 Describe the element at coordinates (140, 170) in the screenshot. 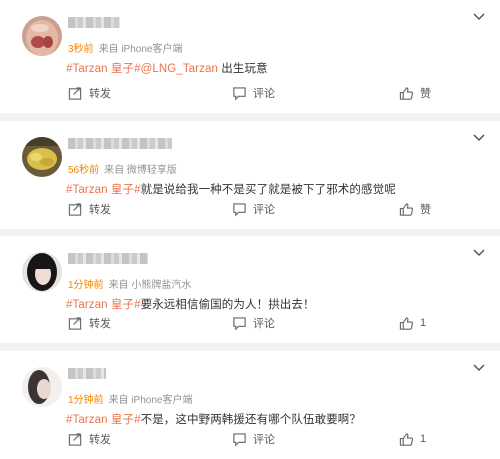

I see `comment-source: 来自 微博轻享版` at that location.